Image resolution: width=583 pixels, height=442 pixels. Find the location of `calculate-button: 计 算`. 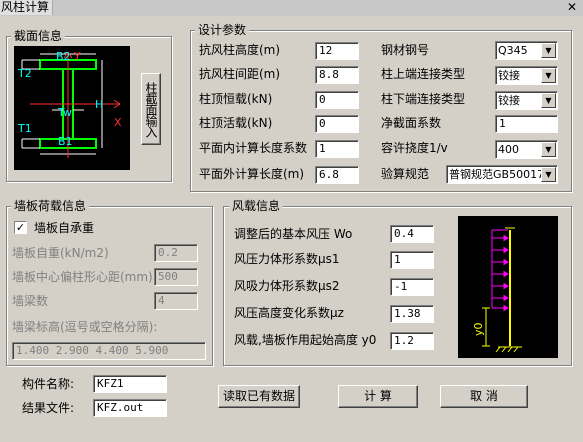

calculate-button: 计 算 is located at coordinates (378, 396).